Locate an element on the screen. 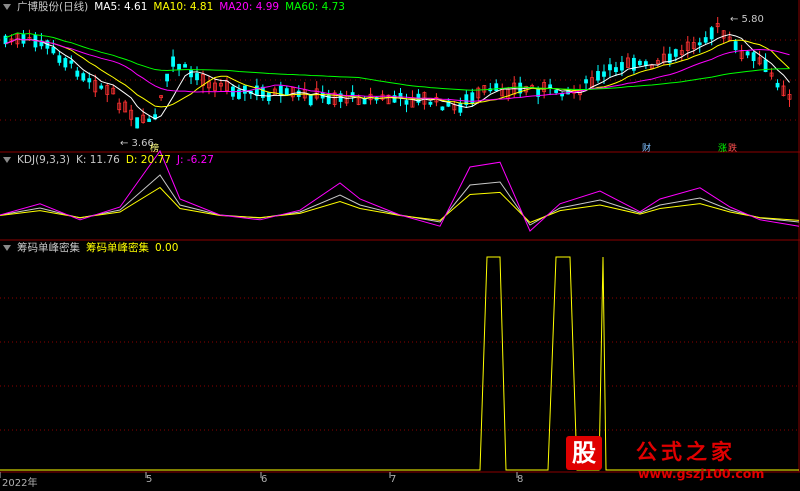 This screenshot has height=491, width=800. x-tick-label: 6 is located at coordinates (264, 479).